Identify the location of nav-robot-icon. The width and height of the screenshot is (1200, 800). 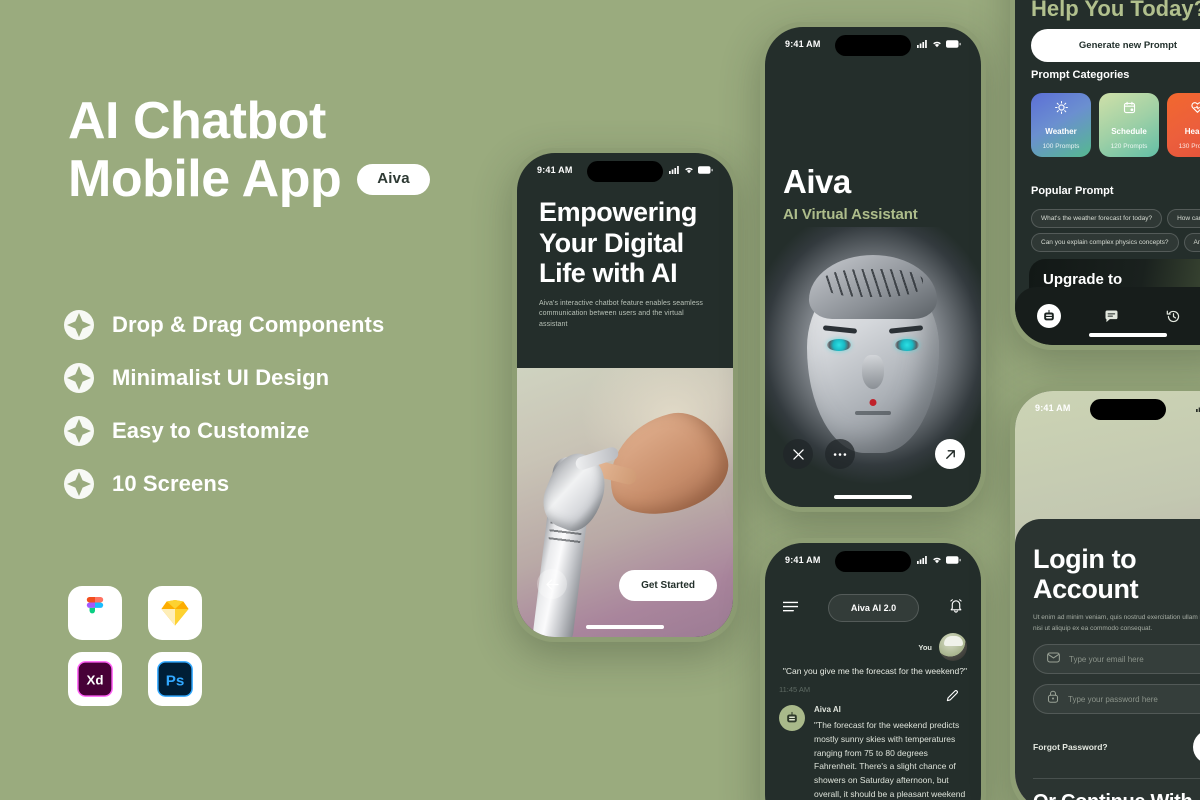
(1049, 316).